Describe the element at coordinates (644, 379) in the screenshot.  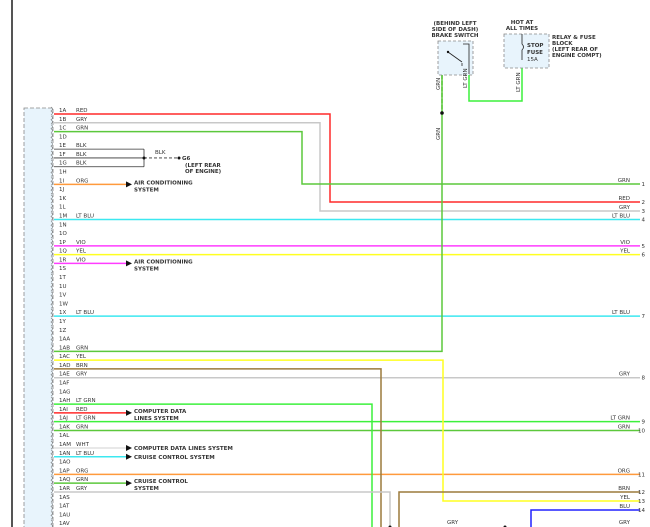
I see `output-number: 8` at that location.